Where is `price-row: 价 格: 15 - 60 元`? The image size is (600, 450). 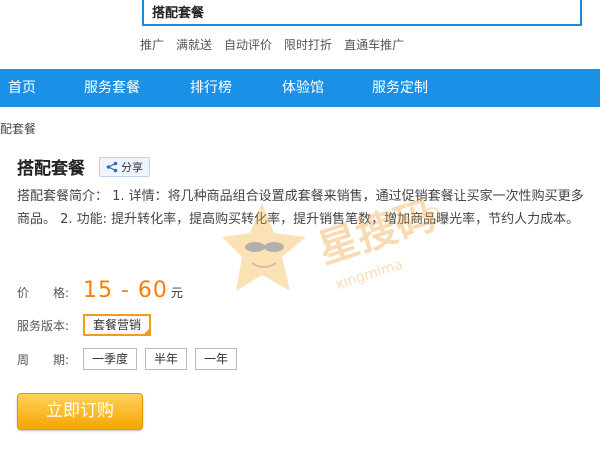
price-row: 价 格: 15 - 60 元 is located at coordinates (100, 290).